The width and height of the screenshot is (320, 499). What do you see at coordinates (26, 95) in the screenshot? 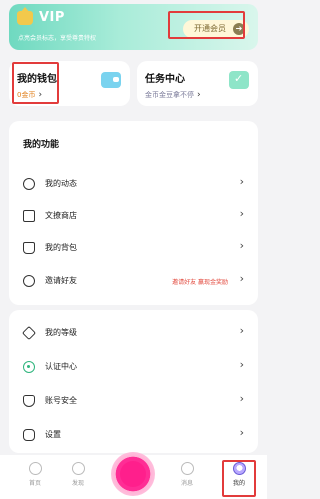
I see `wallet-balance-value: 0金币` at bounding box center [26, 95].